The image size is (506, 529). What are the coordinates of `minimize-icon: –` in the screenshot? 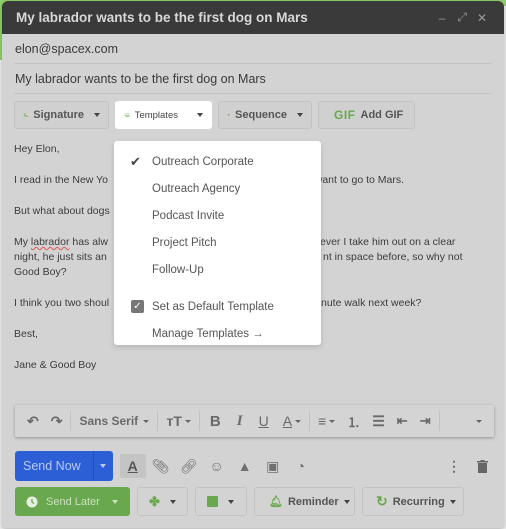 It's located at (442, 18).